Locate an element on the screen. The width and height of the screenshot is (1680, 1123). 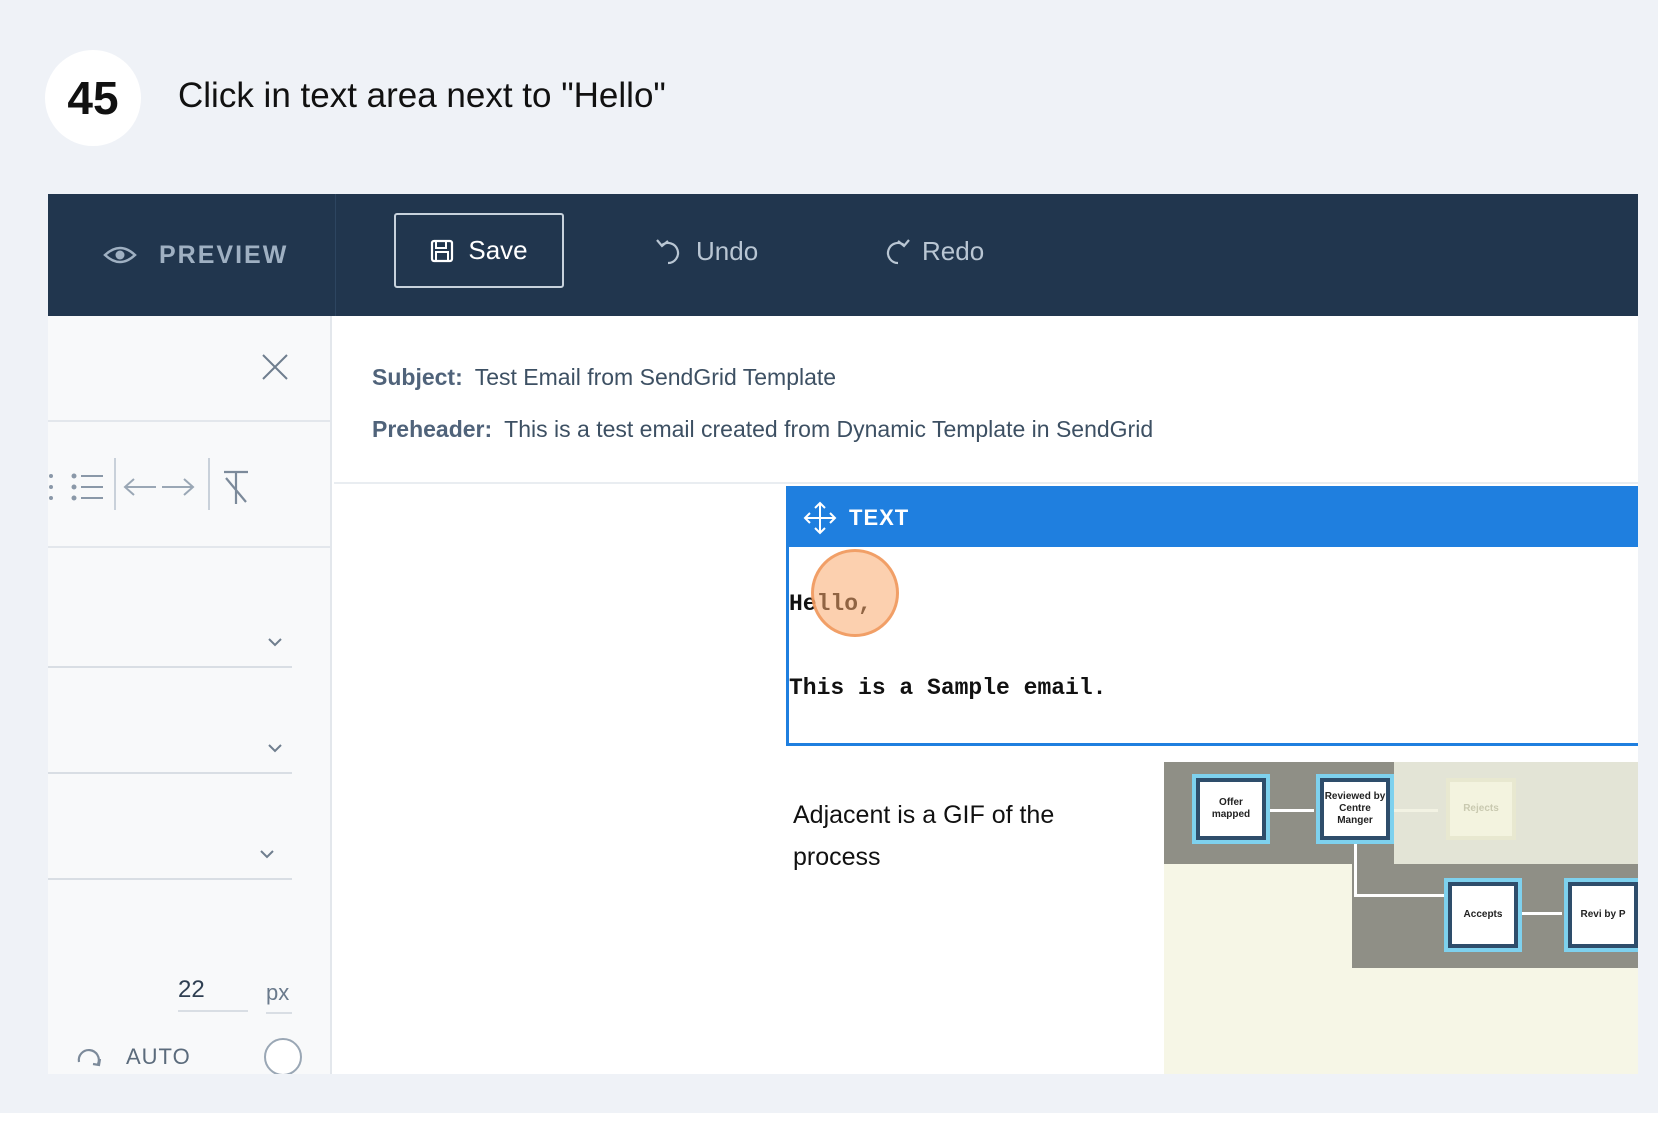
bullet-list-icon is located at coordinates (87, 487).